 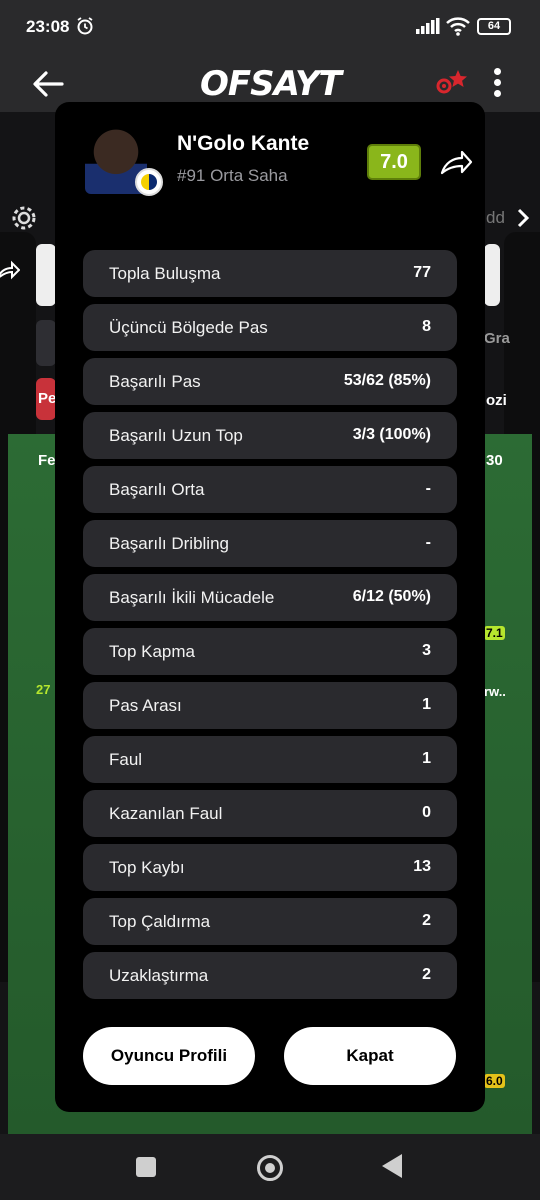 What do you see at coordinates (270, 813) in the screenshot?
I see `stat-row: Kazanılan Faul 0` at bounding box center [270, 813].